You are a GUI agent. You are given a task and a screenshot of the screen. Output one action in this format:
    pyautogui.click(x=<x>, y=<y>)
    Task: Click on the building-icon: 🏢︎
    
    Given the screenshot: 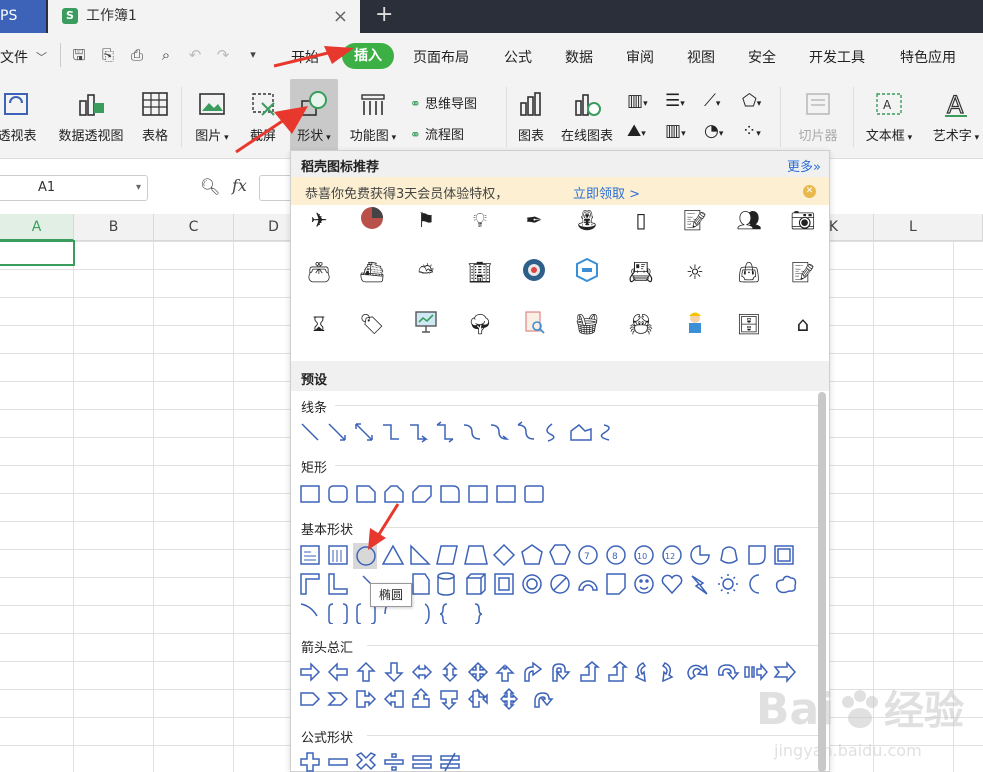 What is the action you would take?
    pyautogui.click(x=480, y=272)
    